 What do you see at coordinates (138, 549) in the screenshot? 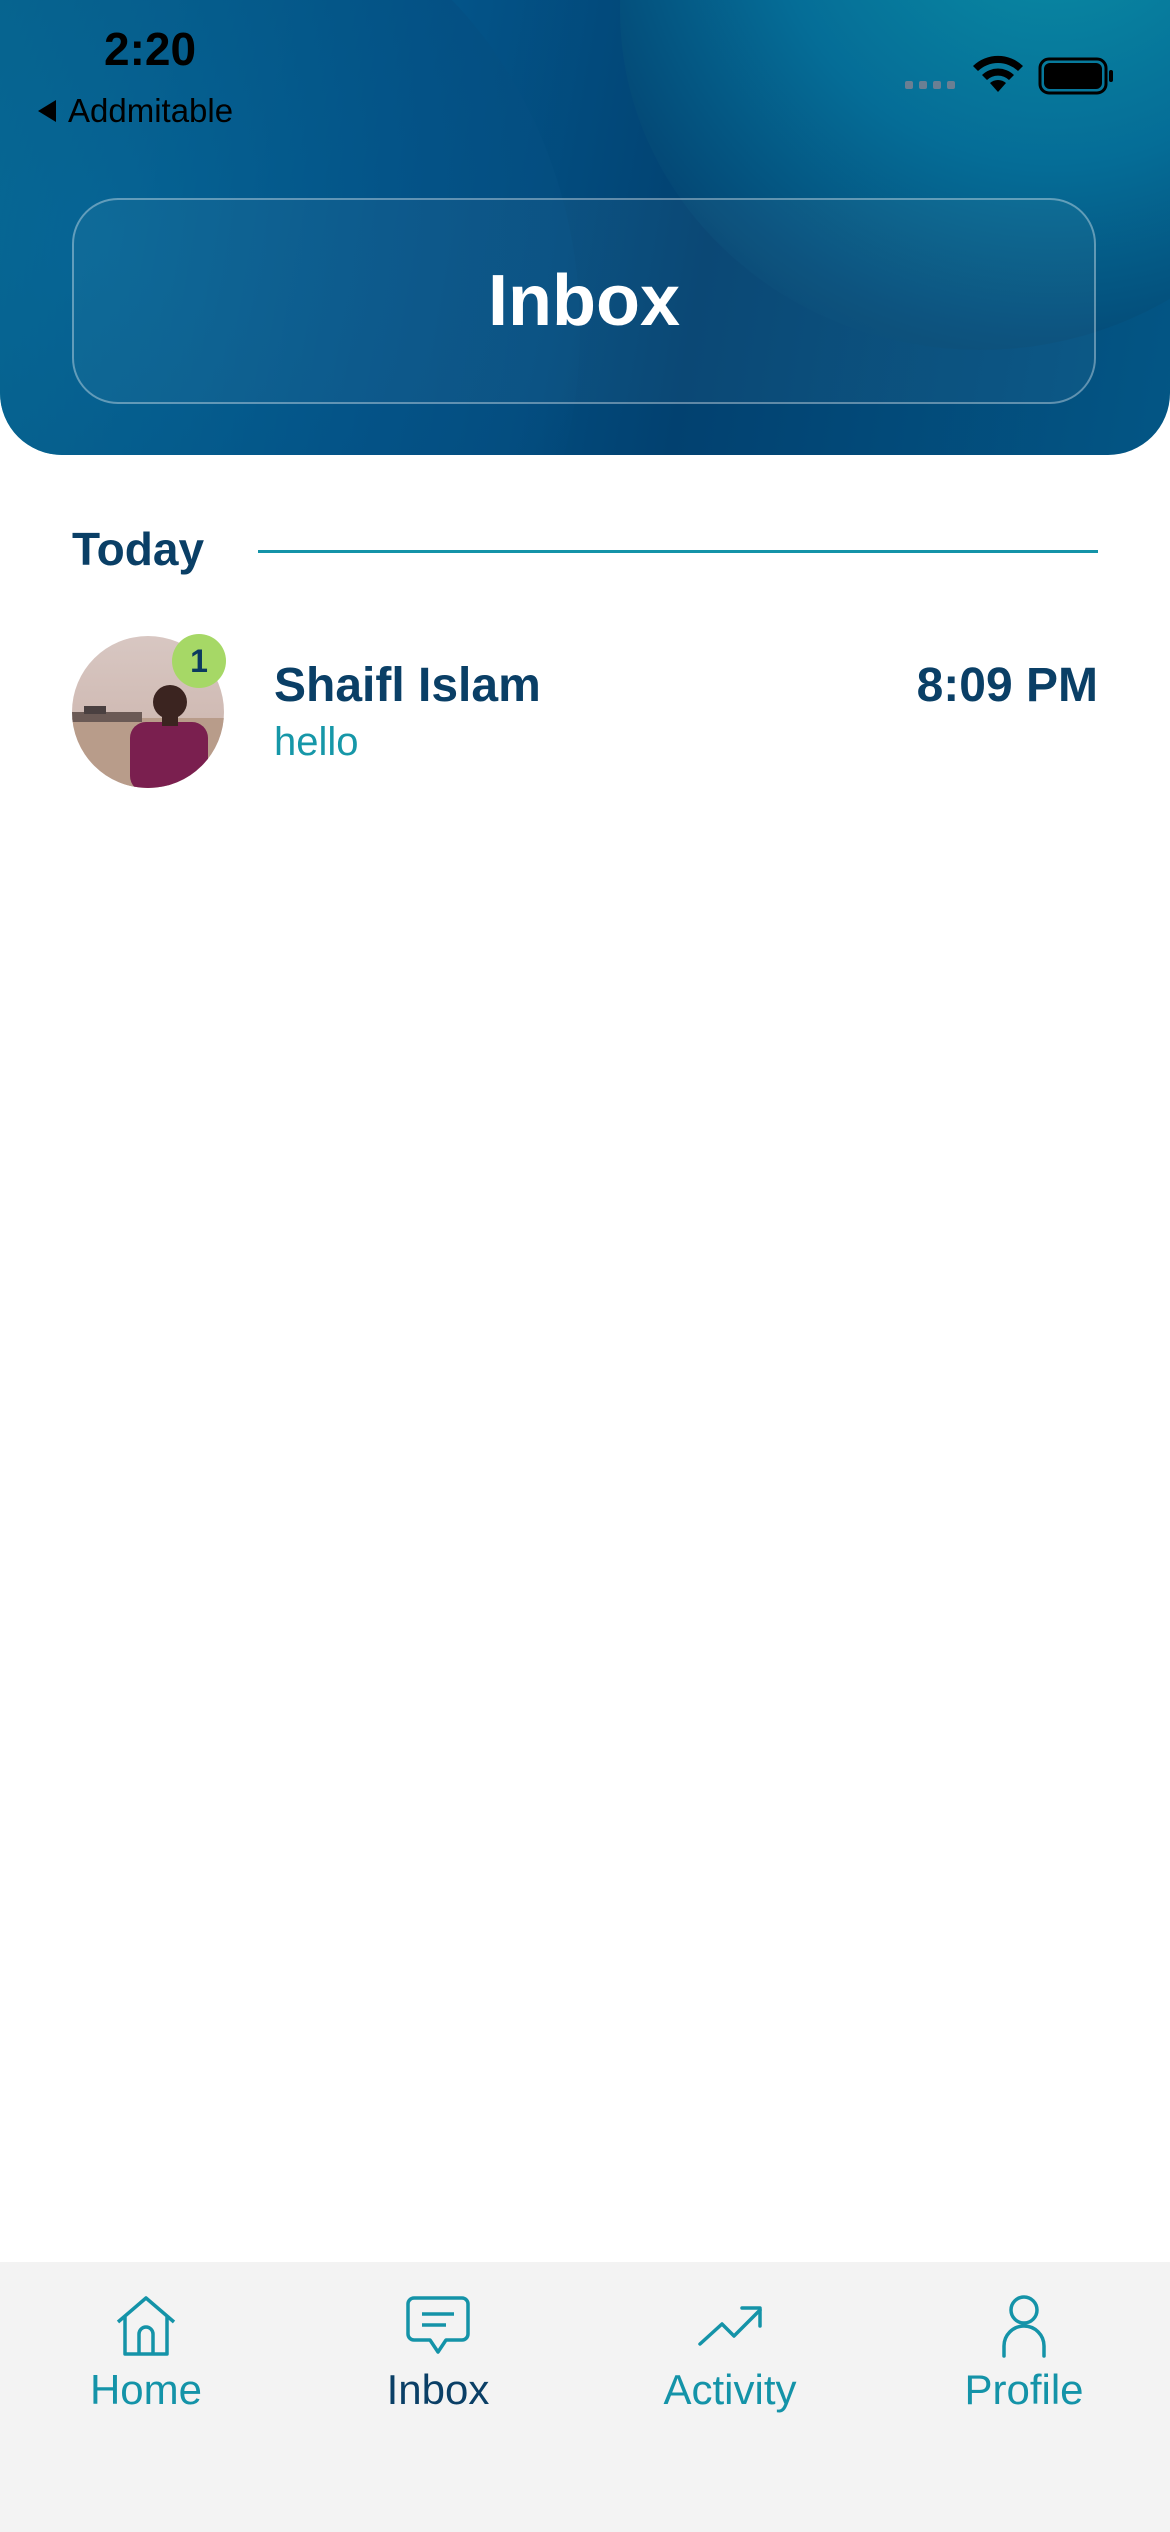
I see `section-title-today: Today` at bounding box center [138, 549].